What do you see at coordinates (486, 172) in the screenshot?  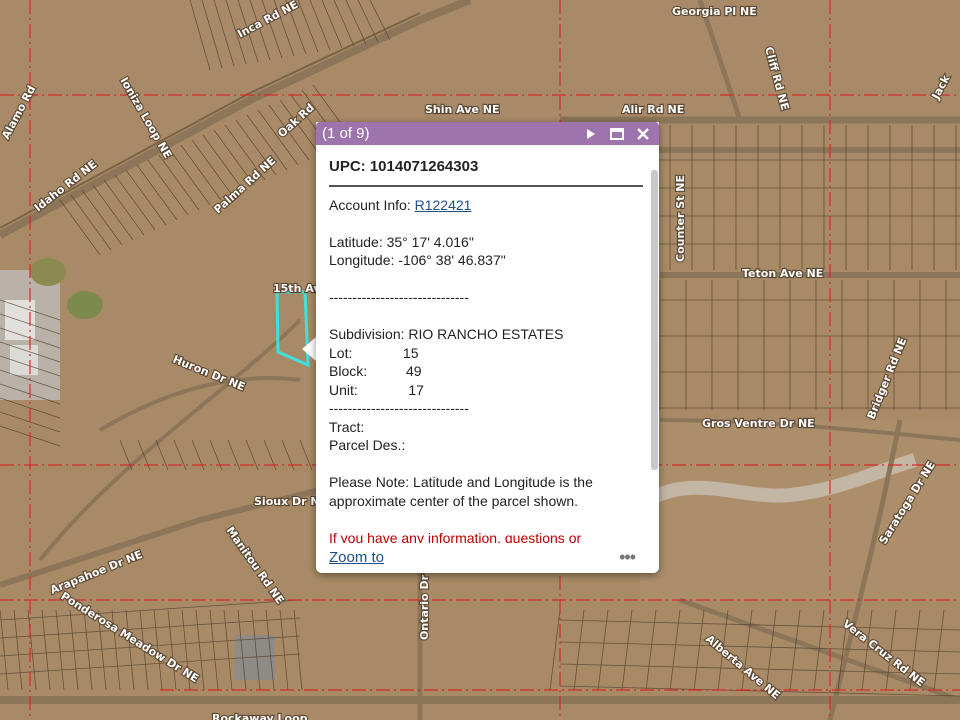 I see `upc-label: UPC: 1014071264303` at bounding box center [486, 172].